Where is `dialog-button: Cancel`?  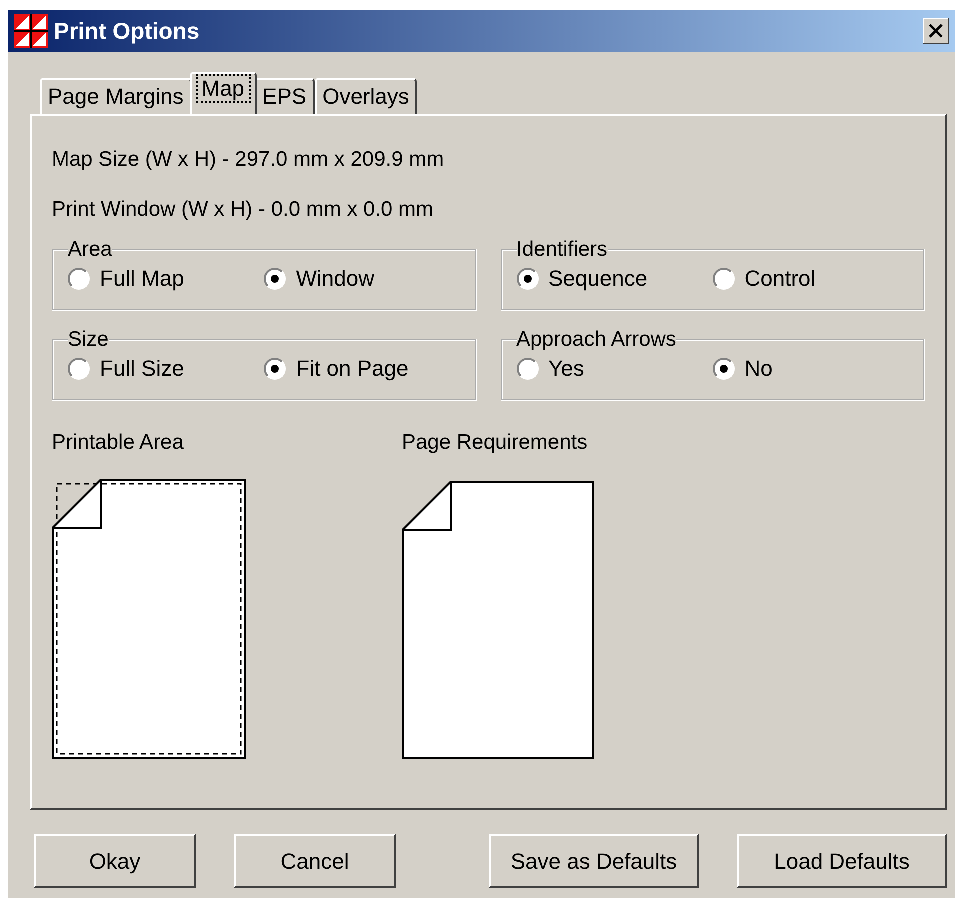 dialog-button: Cancel is located at coordinates (315, 861).